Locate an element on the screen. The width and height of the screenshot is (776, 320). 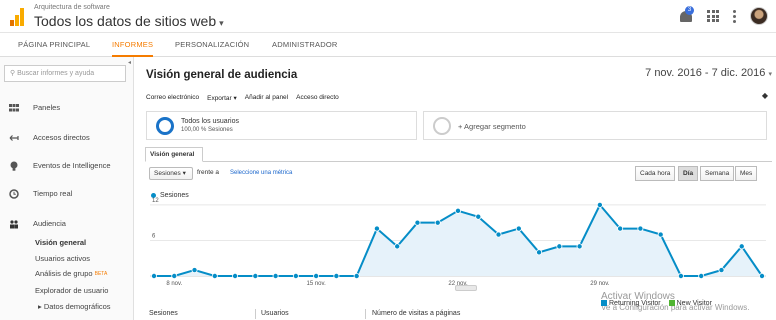
tab-vision-general: Visión general is located at coordinates (174, 154).